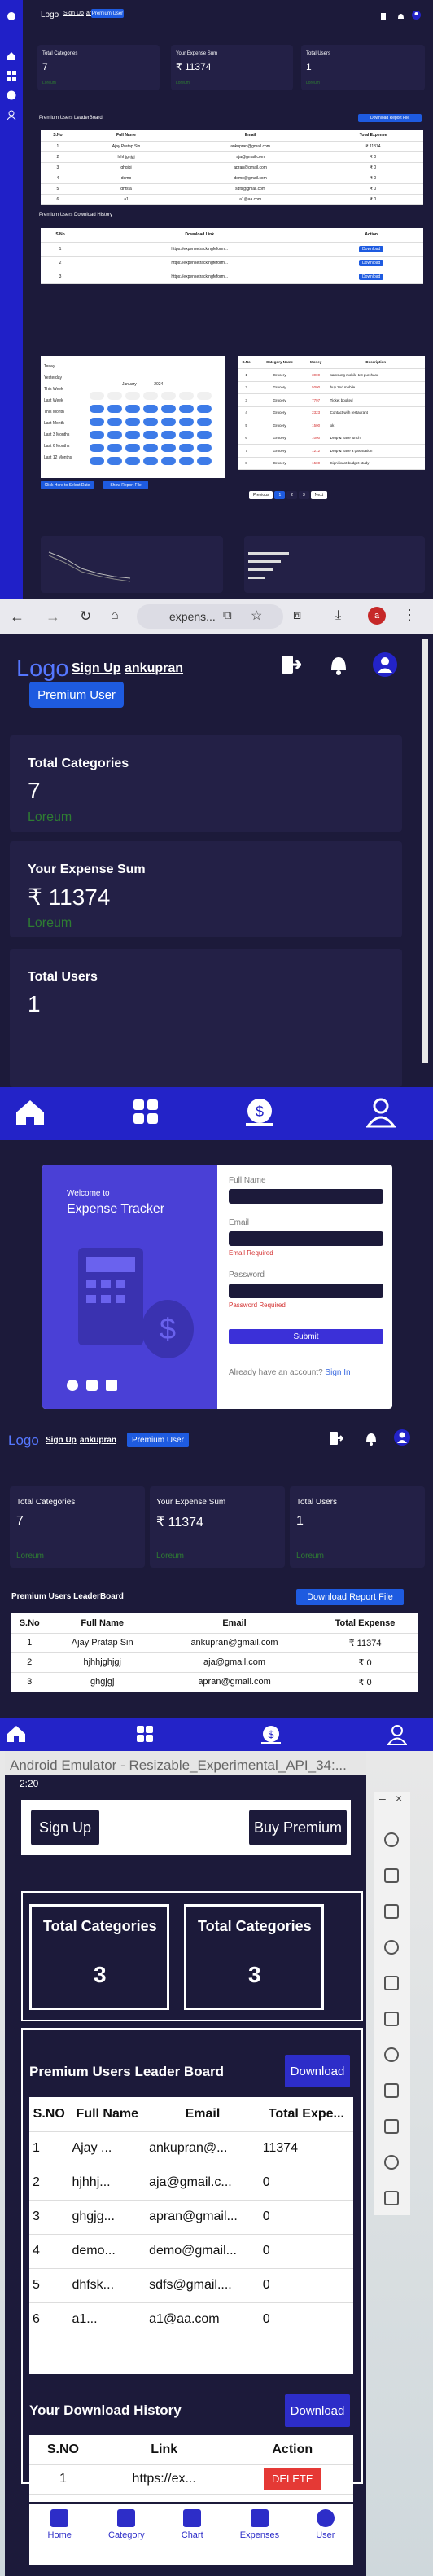 The width and height of the screenshot is (433, 2576). I want to click on power-icon, so click(391, 1839).